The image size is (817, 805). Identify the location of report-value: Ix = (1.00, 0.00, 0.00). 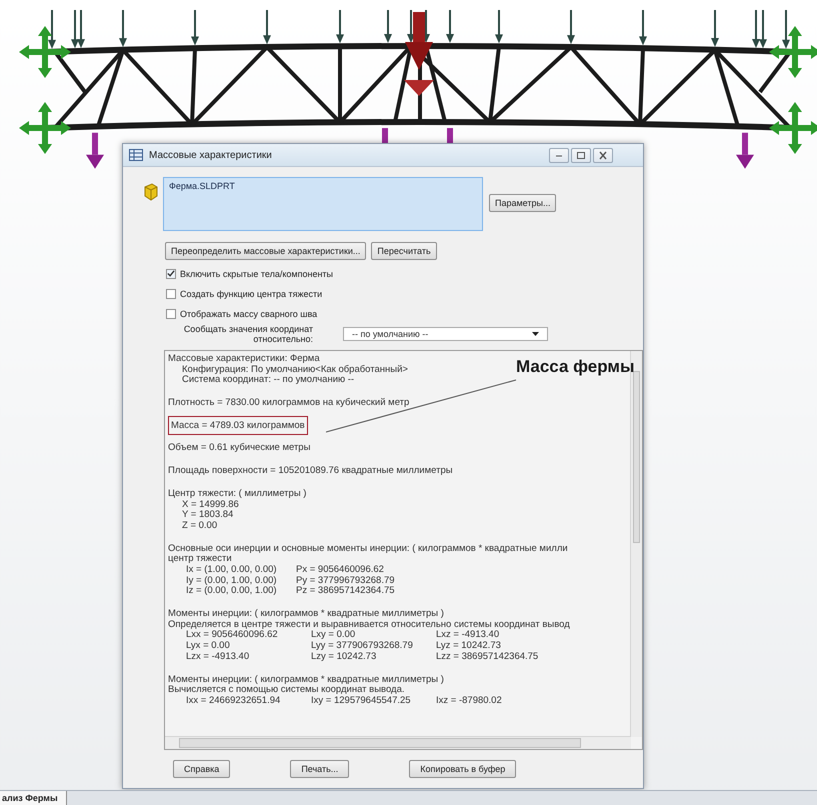
(231, 570).